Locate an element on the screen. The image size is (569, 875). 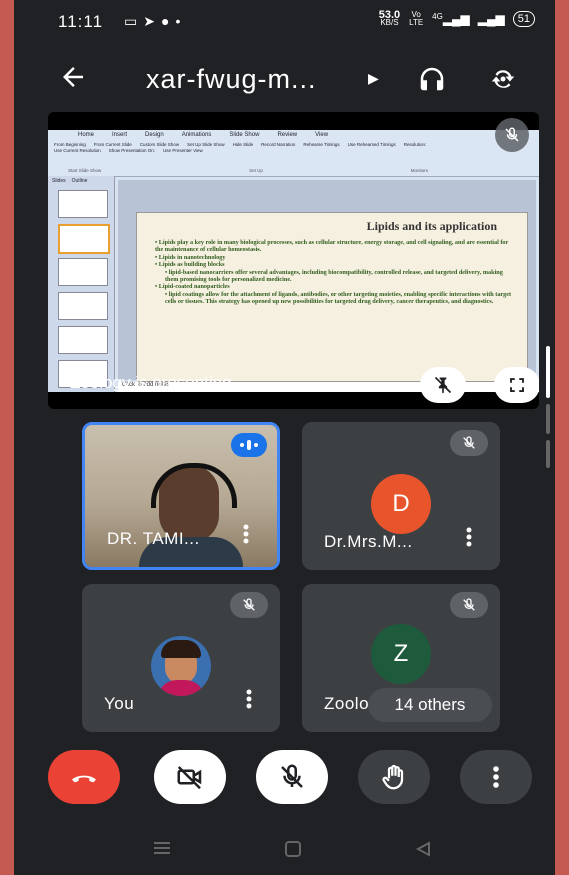
camera-toggle-button is located at coordinates (190, 777).